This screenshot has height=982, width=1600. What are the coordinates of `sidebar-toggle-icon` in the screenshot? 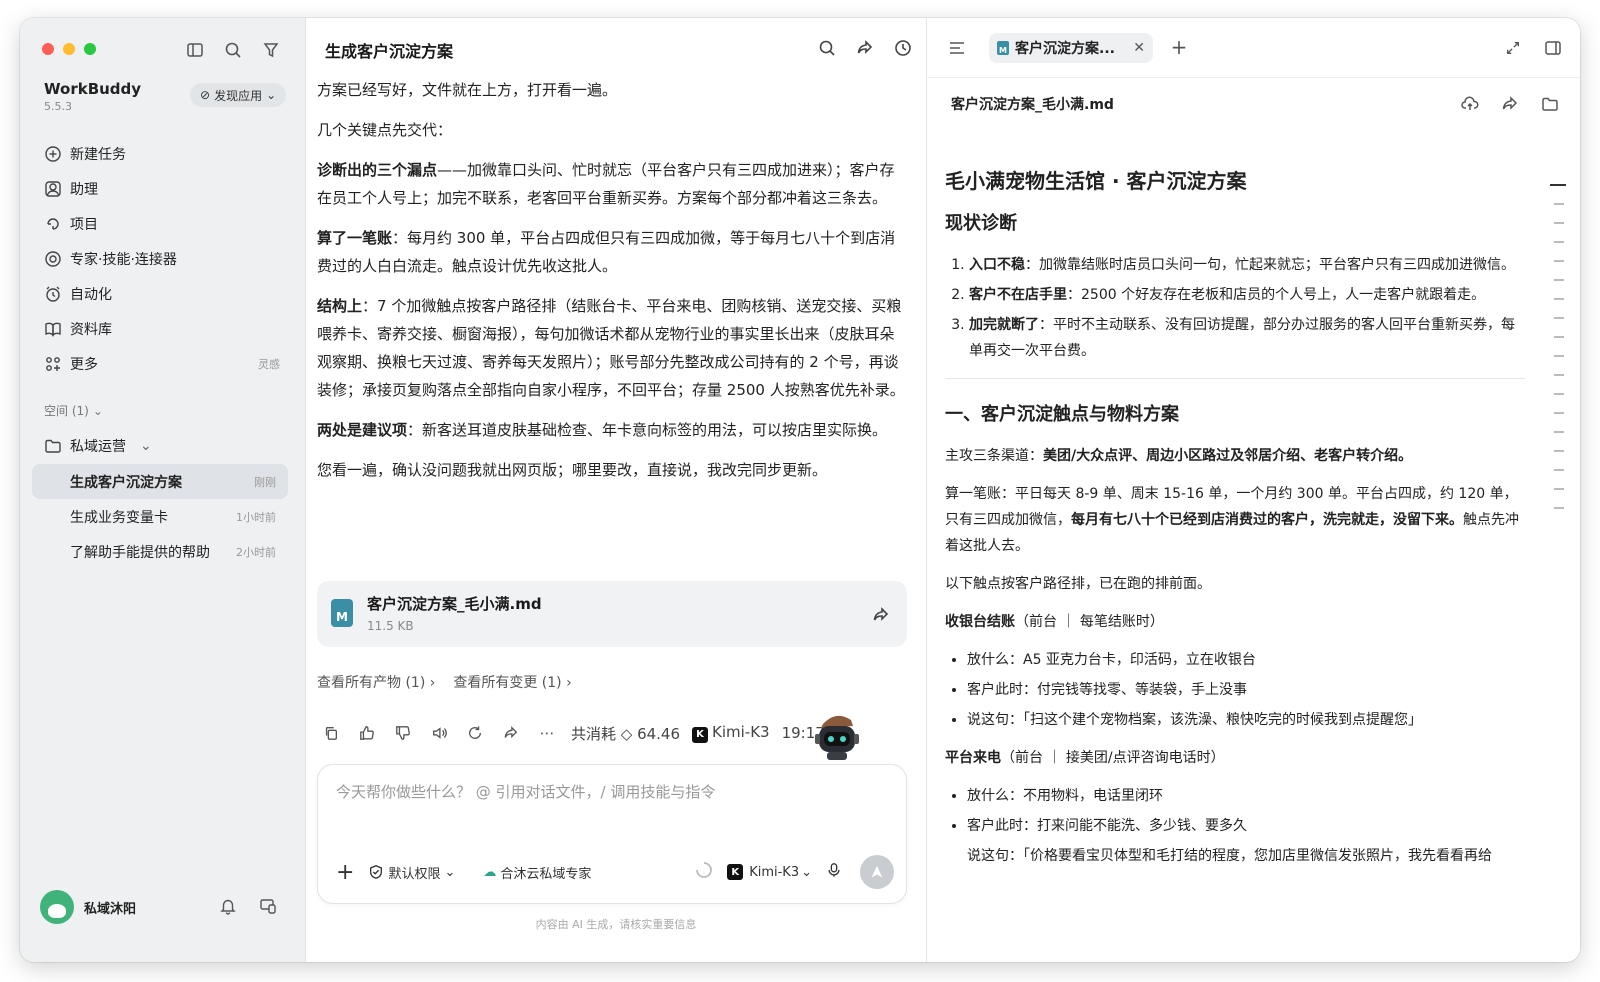 It's located at (195, 50).